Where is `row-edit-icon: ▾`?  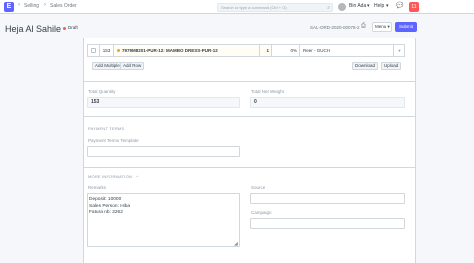 row-edit-icon: ▾ is located at coordinates (399, 50).